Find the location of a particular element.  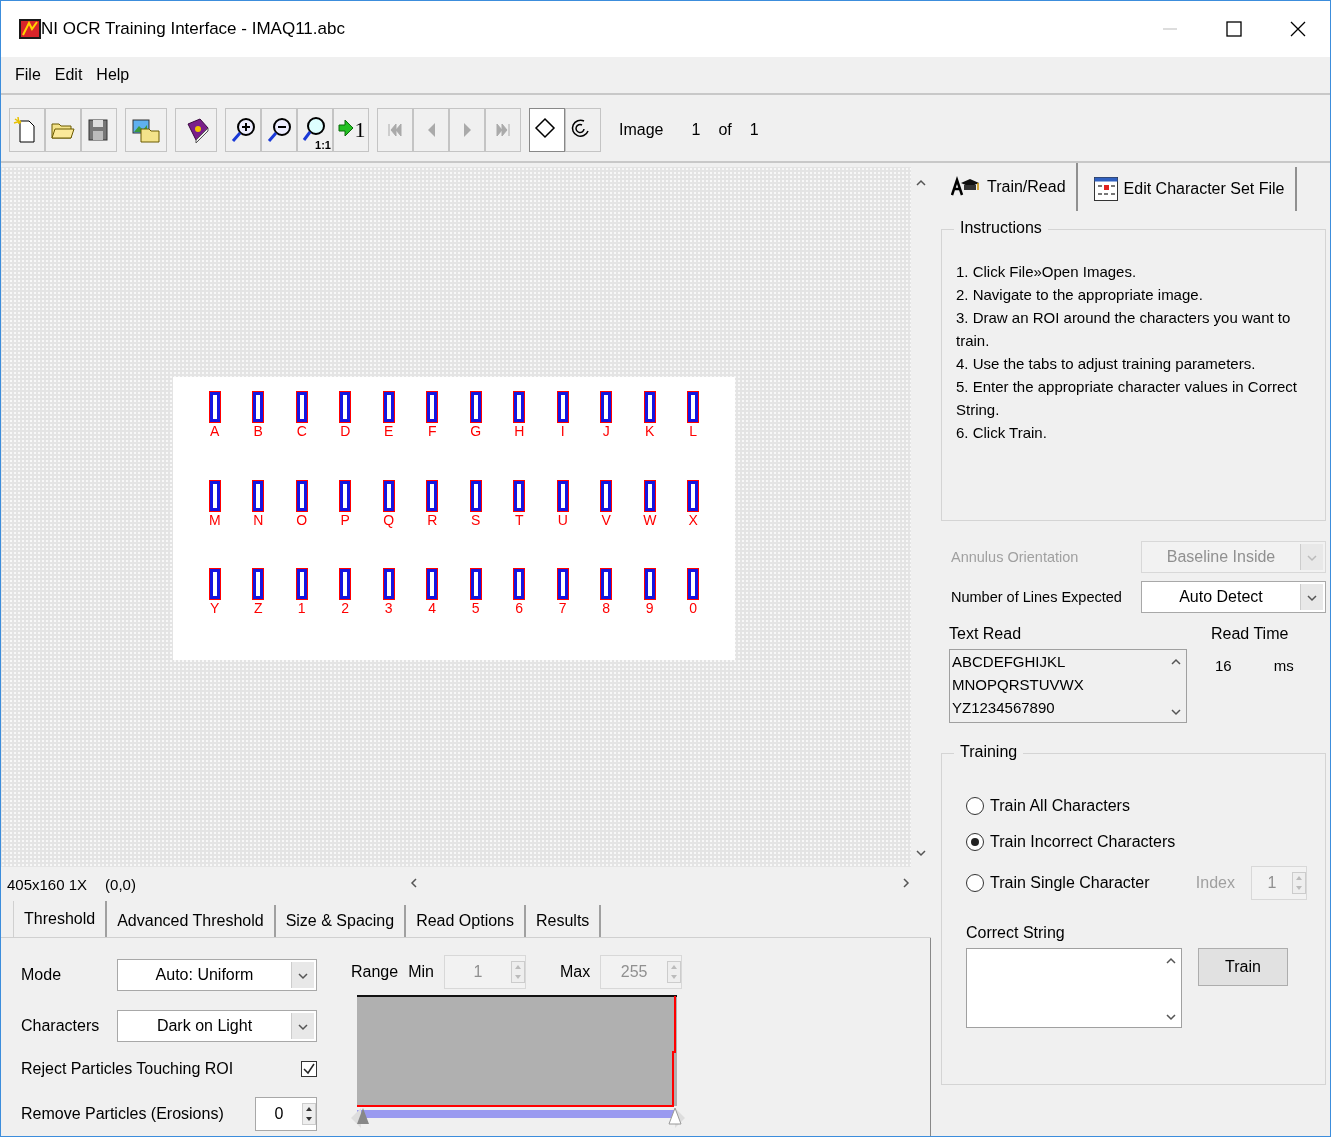

text-line: MNOPQRSTUVWX is located at coordinates (1018, 685).